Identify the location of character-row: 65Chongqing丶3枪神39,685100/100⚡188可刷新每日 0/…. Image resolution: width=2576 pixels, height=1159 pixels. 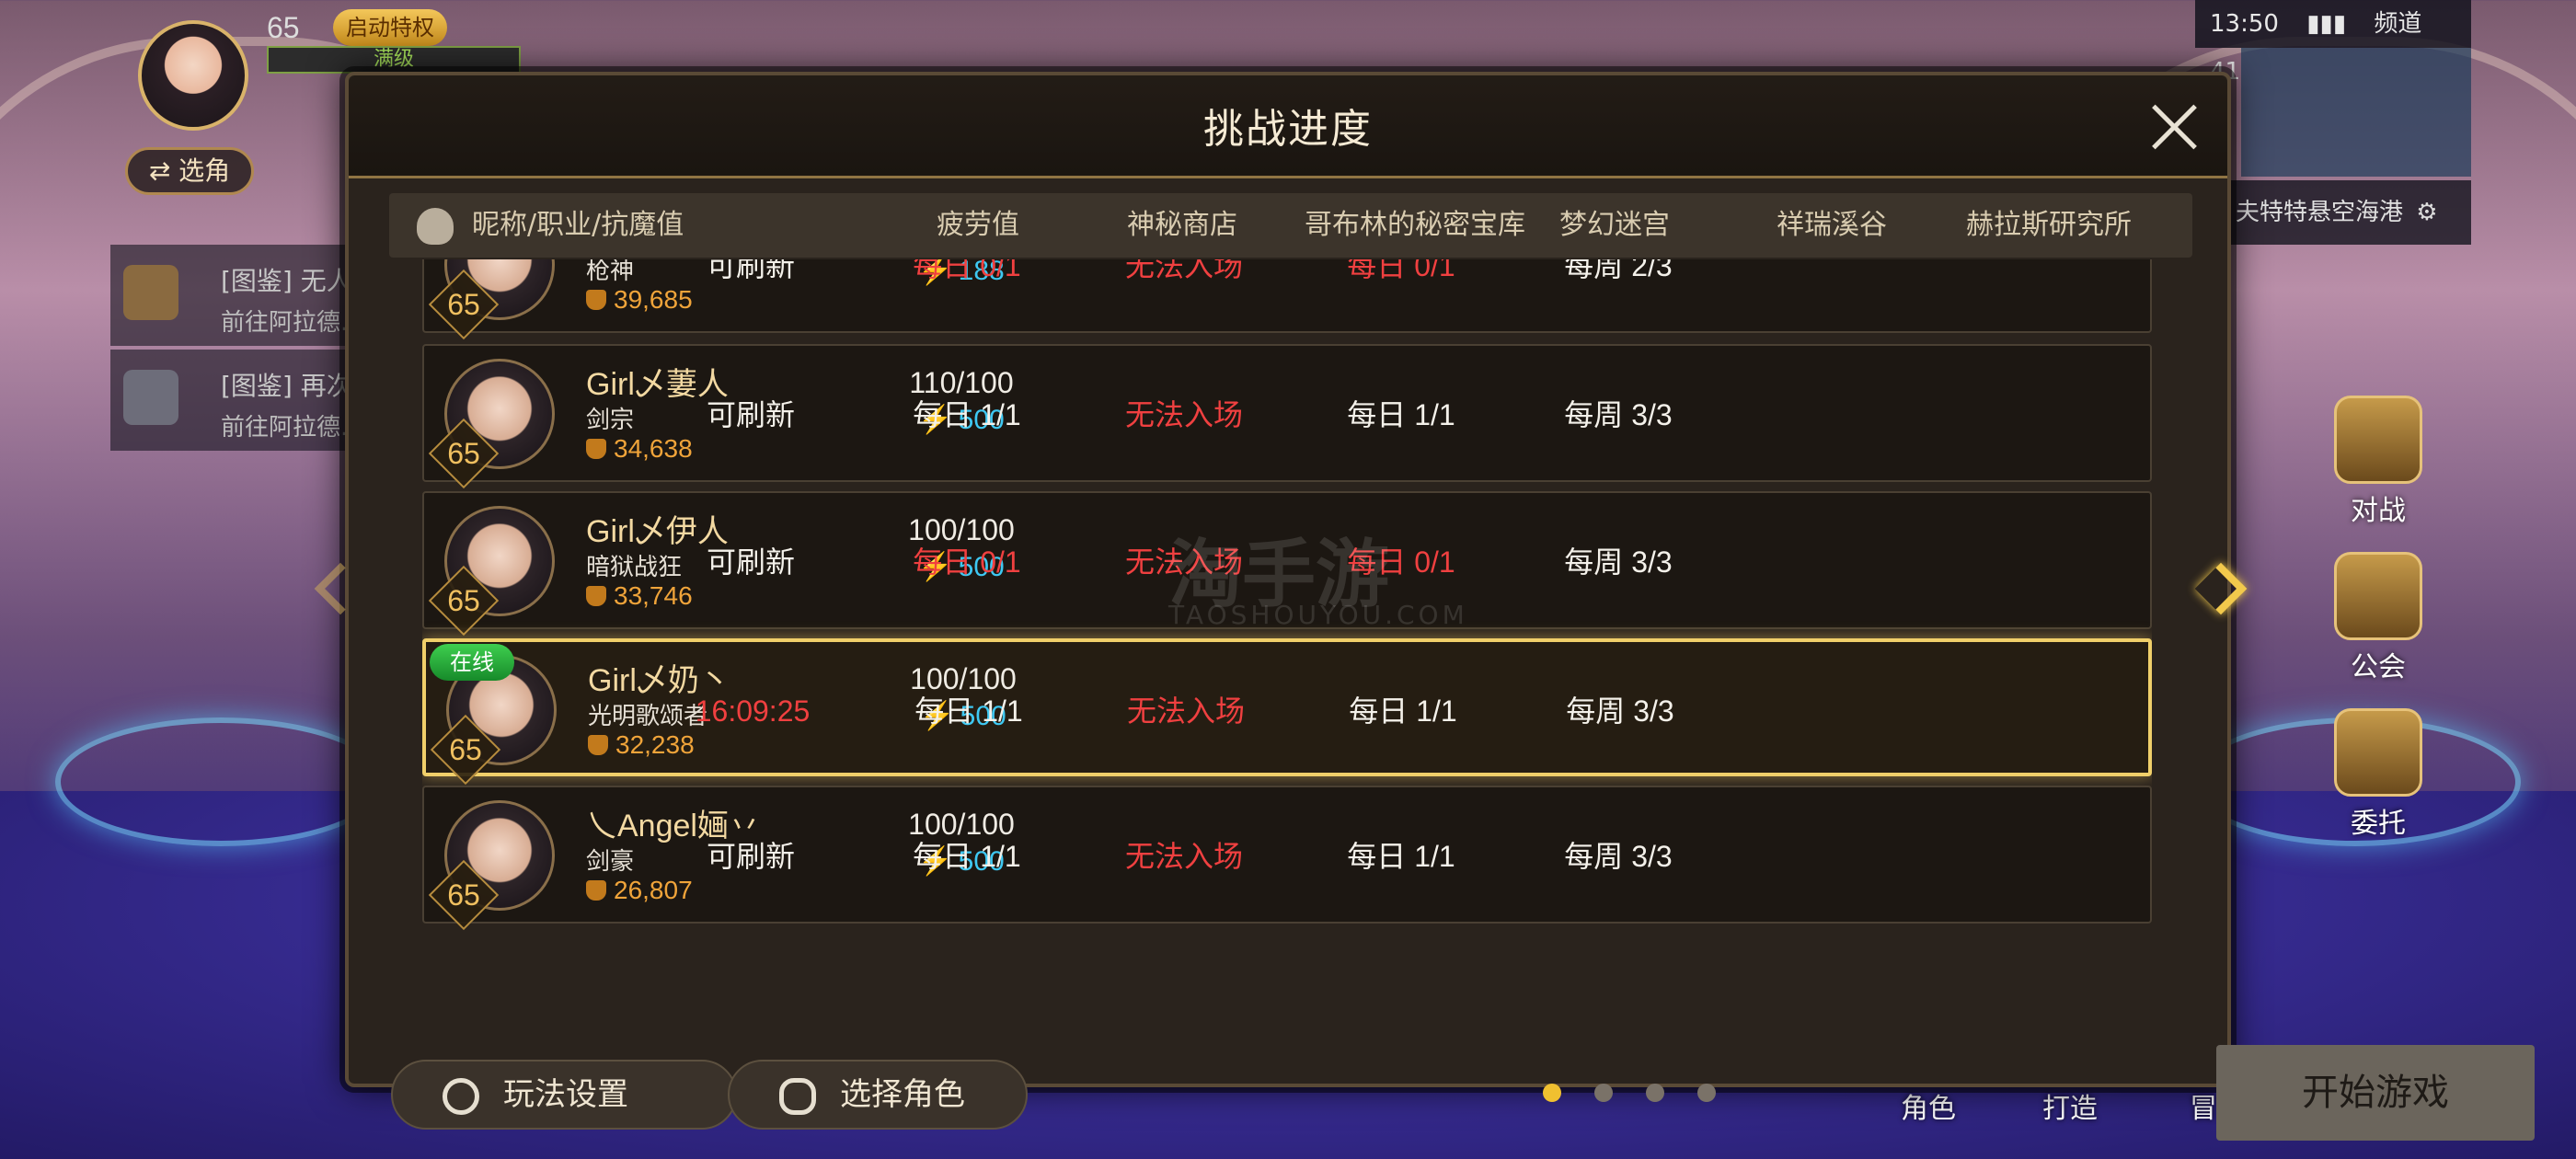
(1287, 299).